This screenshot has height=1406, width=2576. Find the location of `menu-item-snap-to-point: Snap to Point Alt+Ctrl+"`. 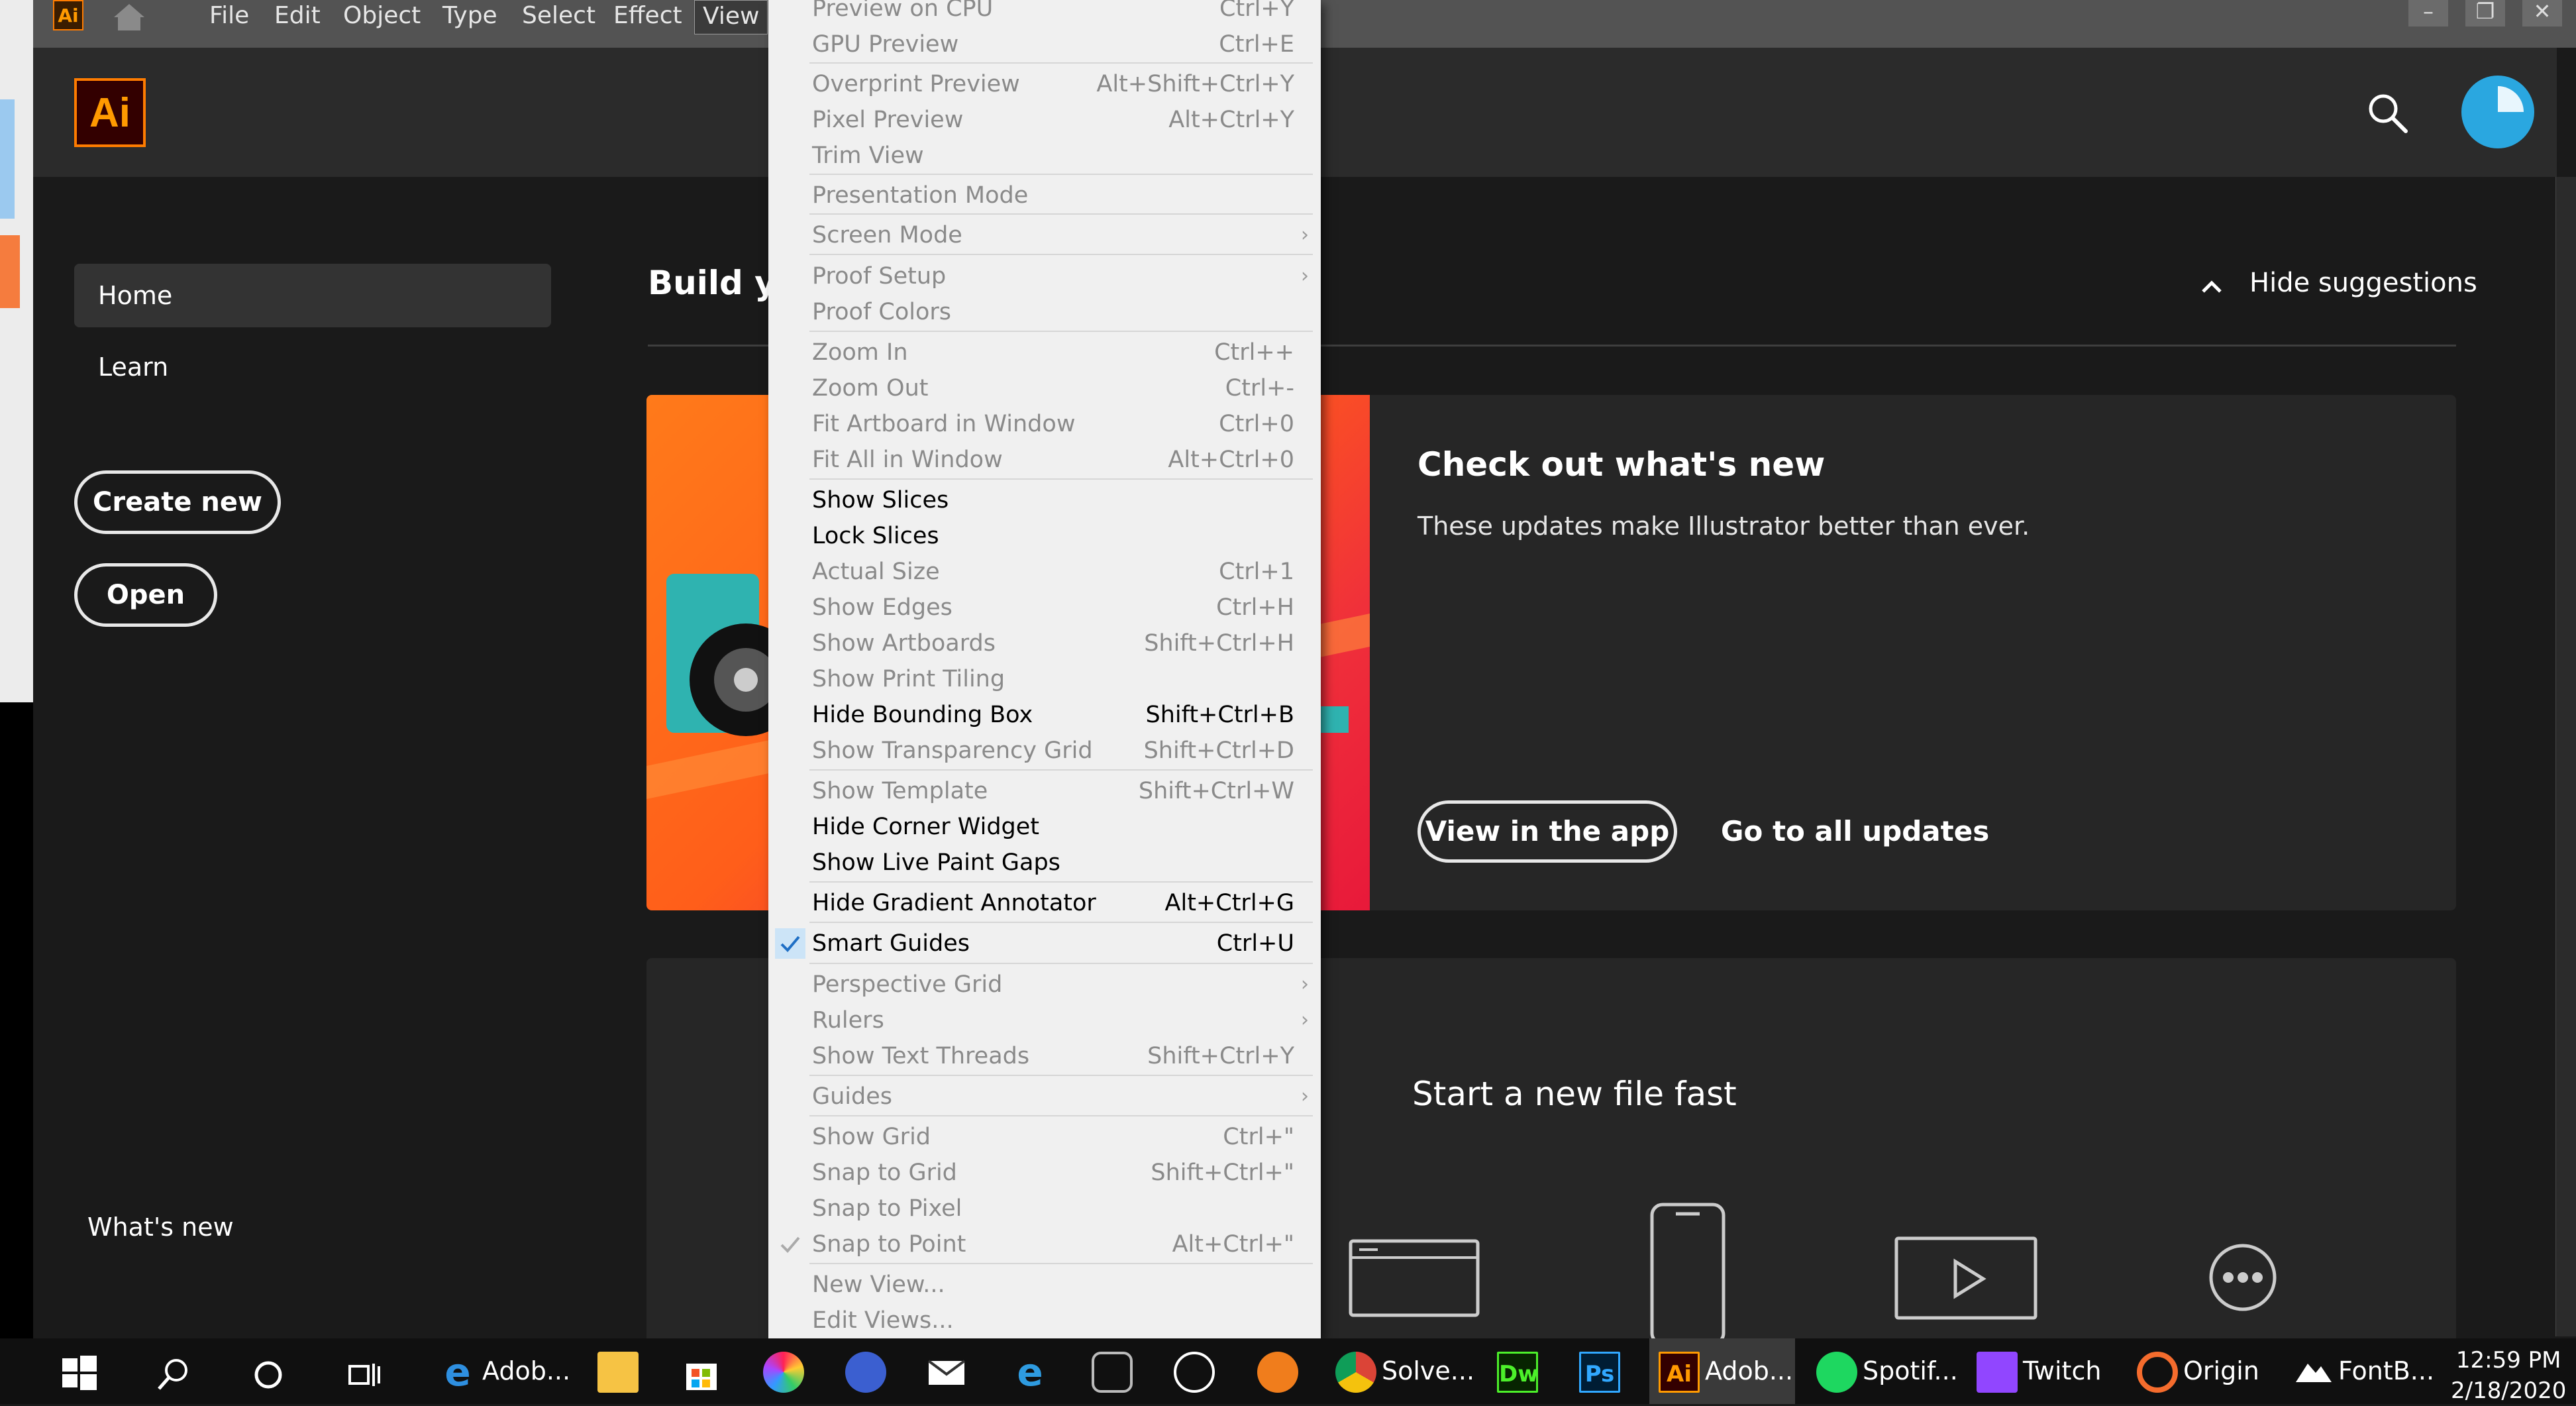

menu-item-snap-to-point: Snap to Point Alt+Ctrl+" is located at coordinates (1044, 1244).